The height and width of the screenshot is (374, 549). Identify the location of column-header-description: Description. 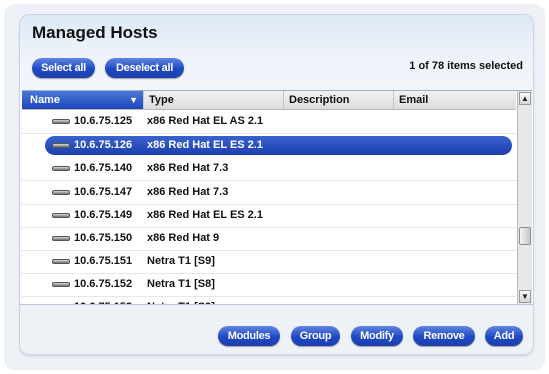
(339, 100).